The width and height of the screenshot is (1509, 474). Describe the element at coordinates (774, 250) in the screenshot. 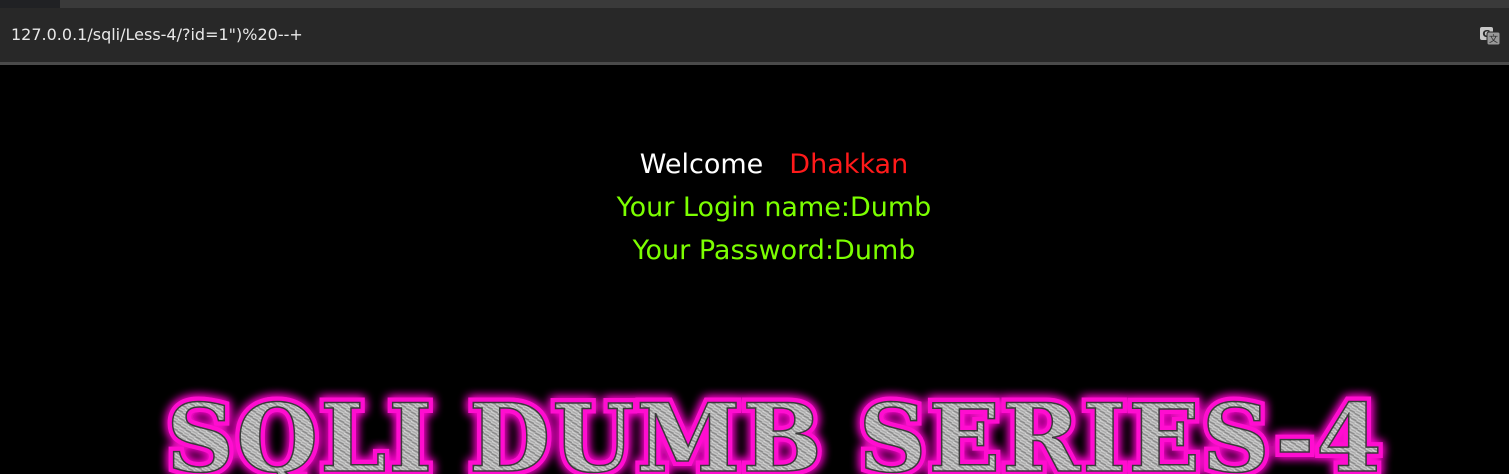

I see `password-line: Your Password:Dumb` at that location.